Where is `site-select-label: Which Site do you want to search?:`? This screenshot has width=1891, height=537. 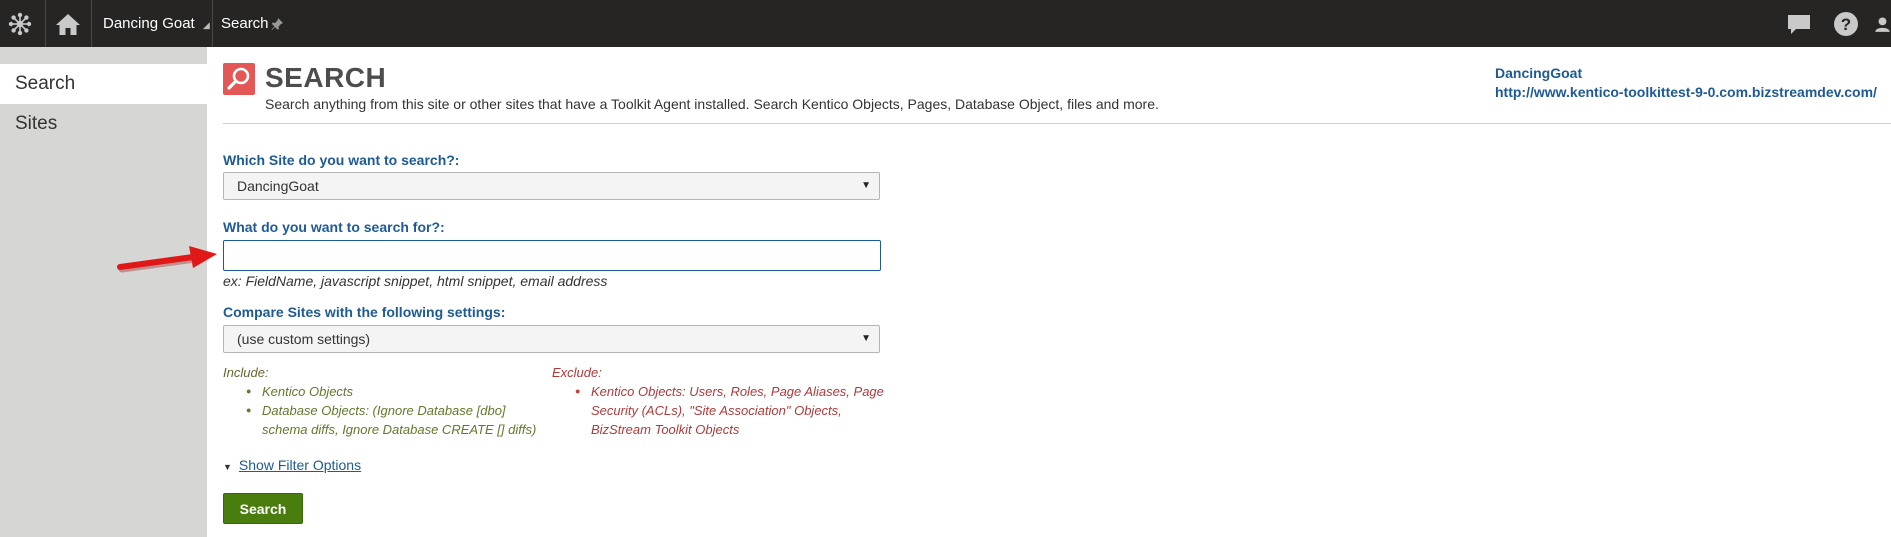
site-select-label: Which Site do you want to search?: is located at coordinates (341, 160).